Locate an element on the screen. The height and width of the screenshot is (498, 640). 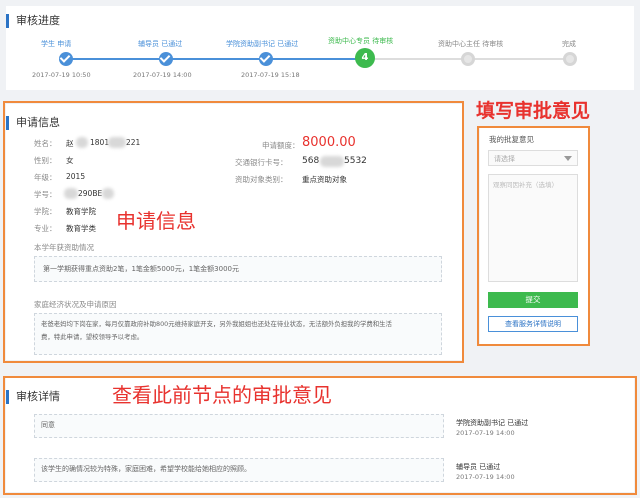
annotation-approval: 填写审批意见 is located at coordinates (533, 111).